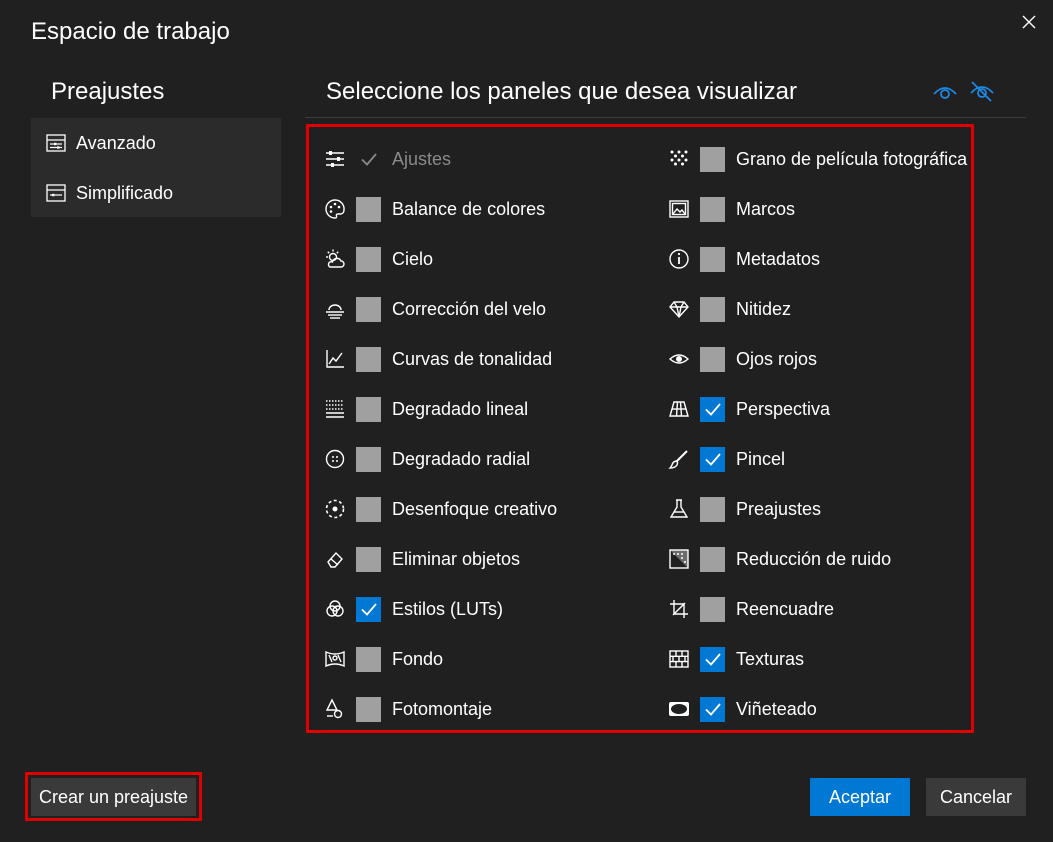 The width and height of the screenshot is (1053, 842). What do you see at coordinates (56, 193) in the screenshot?
I see `simple-layout-icon` at bounding box center [56, 193].